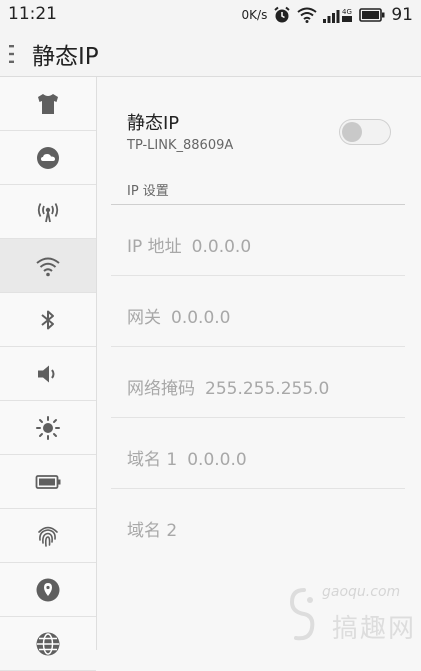  I want to click on sidebar-item-hotspot, so click(48, 212).